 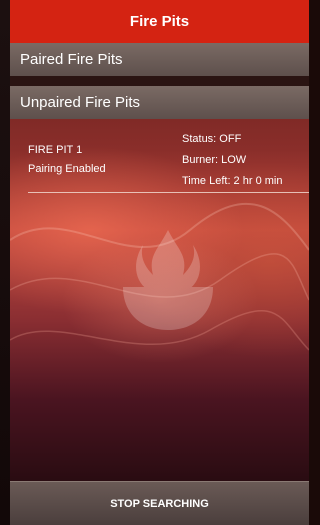 I want to click on section-unpaired-label: Unpaired Fire Pits, so click(x=80, y=102).